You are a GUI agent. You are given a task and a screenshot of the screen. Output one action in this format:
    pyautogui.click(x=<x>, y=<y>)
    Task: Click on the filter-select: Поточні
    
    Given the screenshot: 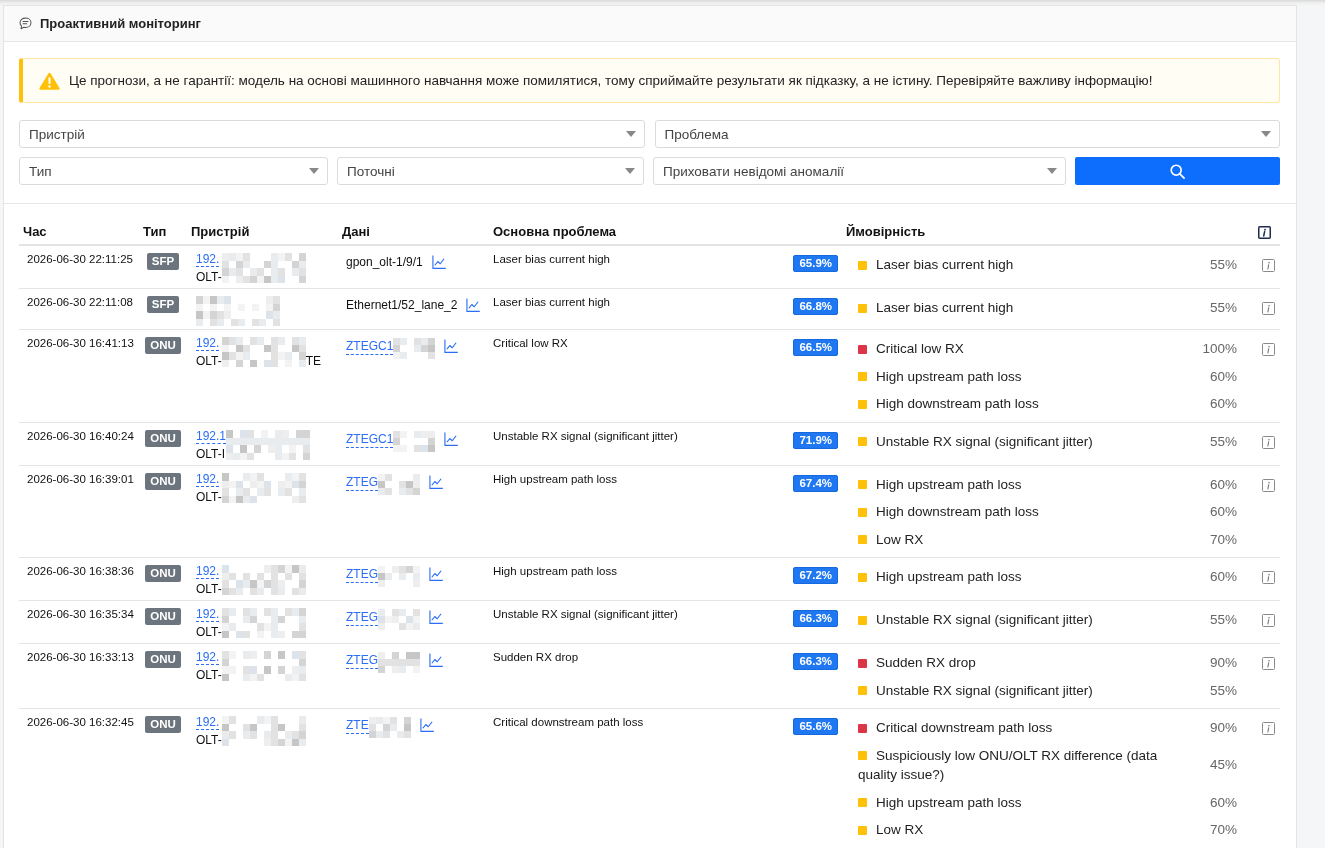 What is the action you would take?
    pyautogui.click(x=490, y=171)
    